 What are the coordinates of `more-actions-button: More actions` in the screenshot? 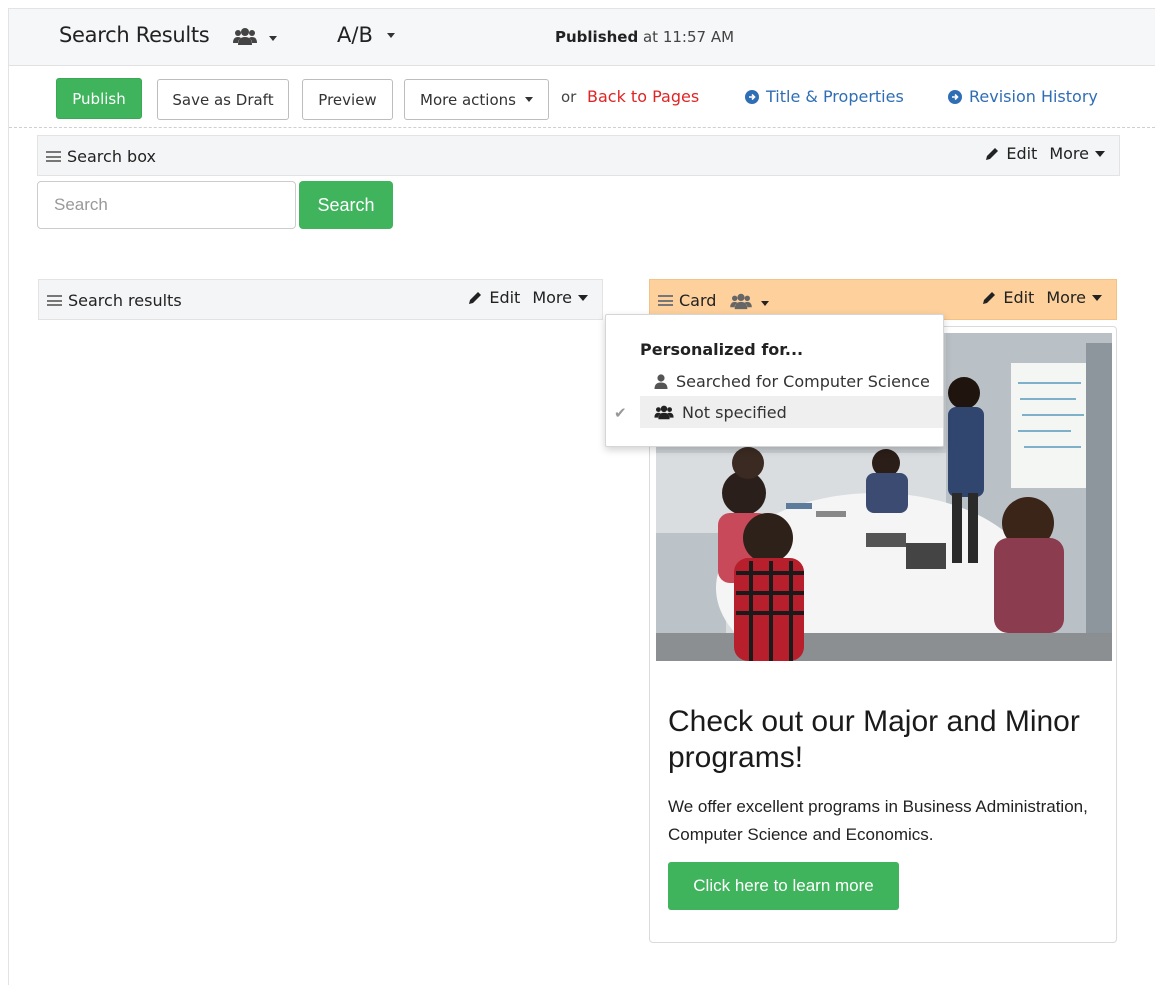 It's located at (476, 99).